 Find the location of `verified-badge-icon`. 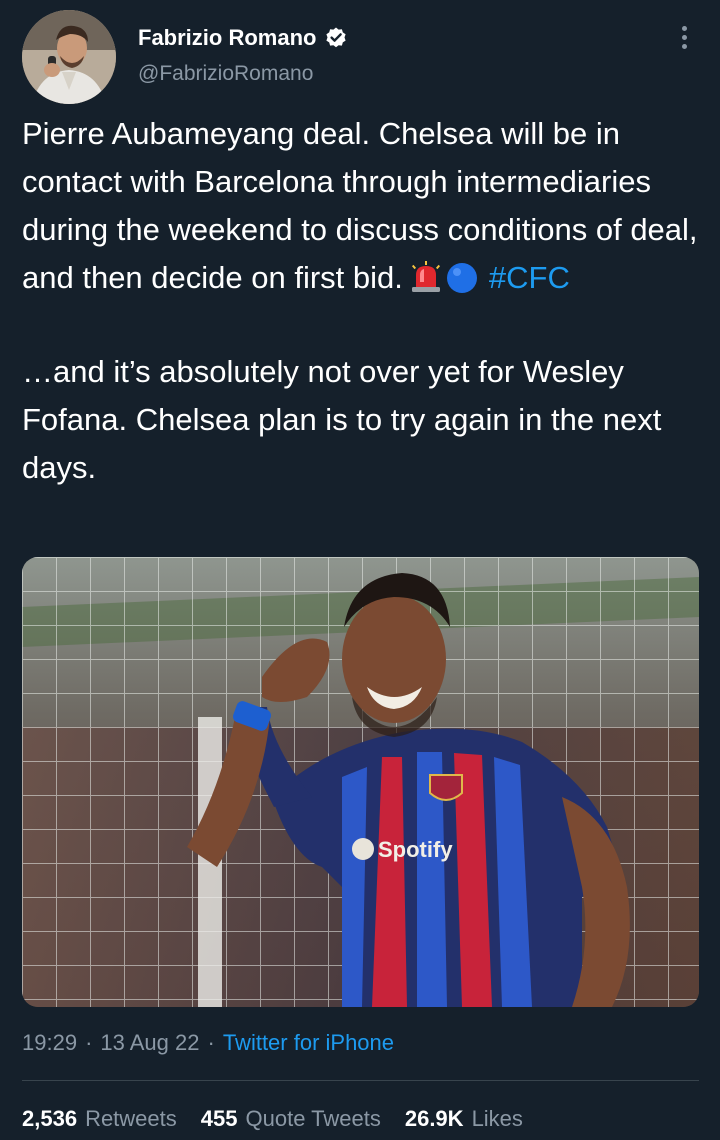

verified-badge-icon is located at coordinates (336, 38).